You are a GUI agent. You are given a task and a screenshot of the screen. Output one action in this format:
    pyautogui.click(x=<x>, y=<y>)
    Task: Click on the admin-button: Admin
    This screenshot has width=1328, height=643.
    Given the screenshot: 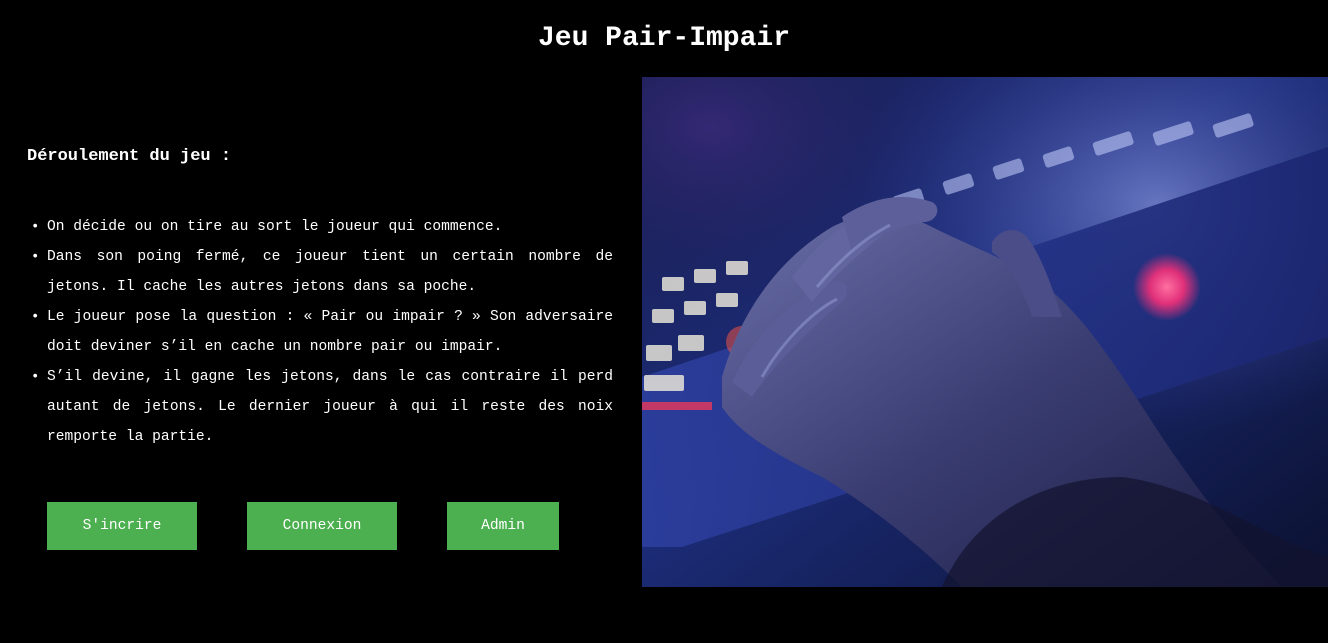 What is the action you would take?
    pyautogui.click(x=503, y=526)
    